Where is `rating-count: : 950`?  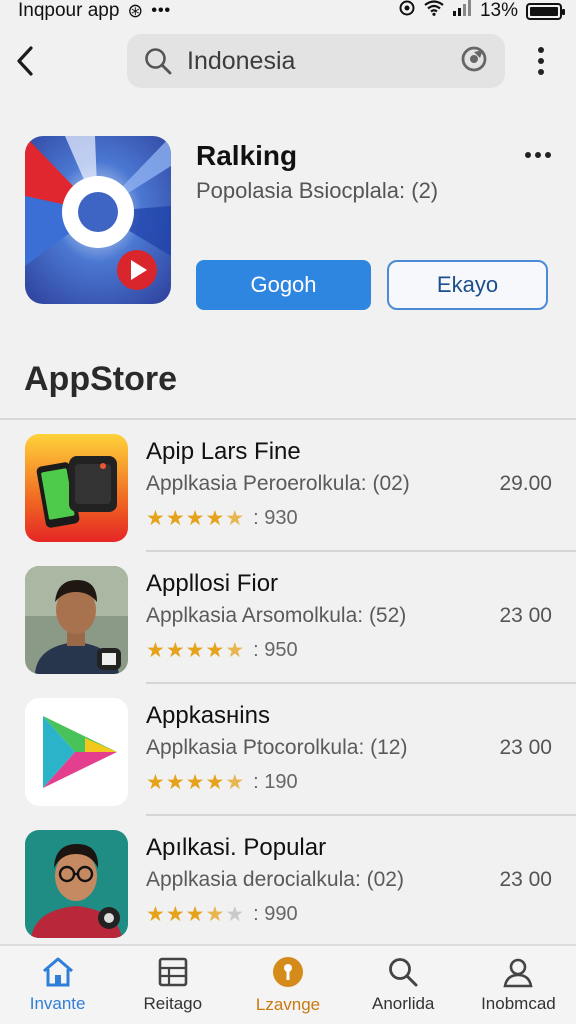
rating-count: : 950 is located at coordinates (275, 650).